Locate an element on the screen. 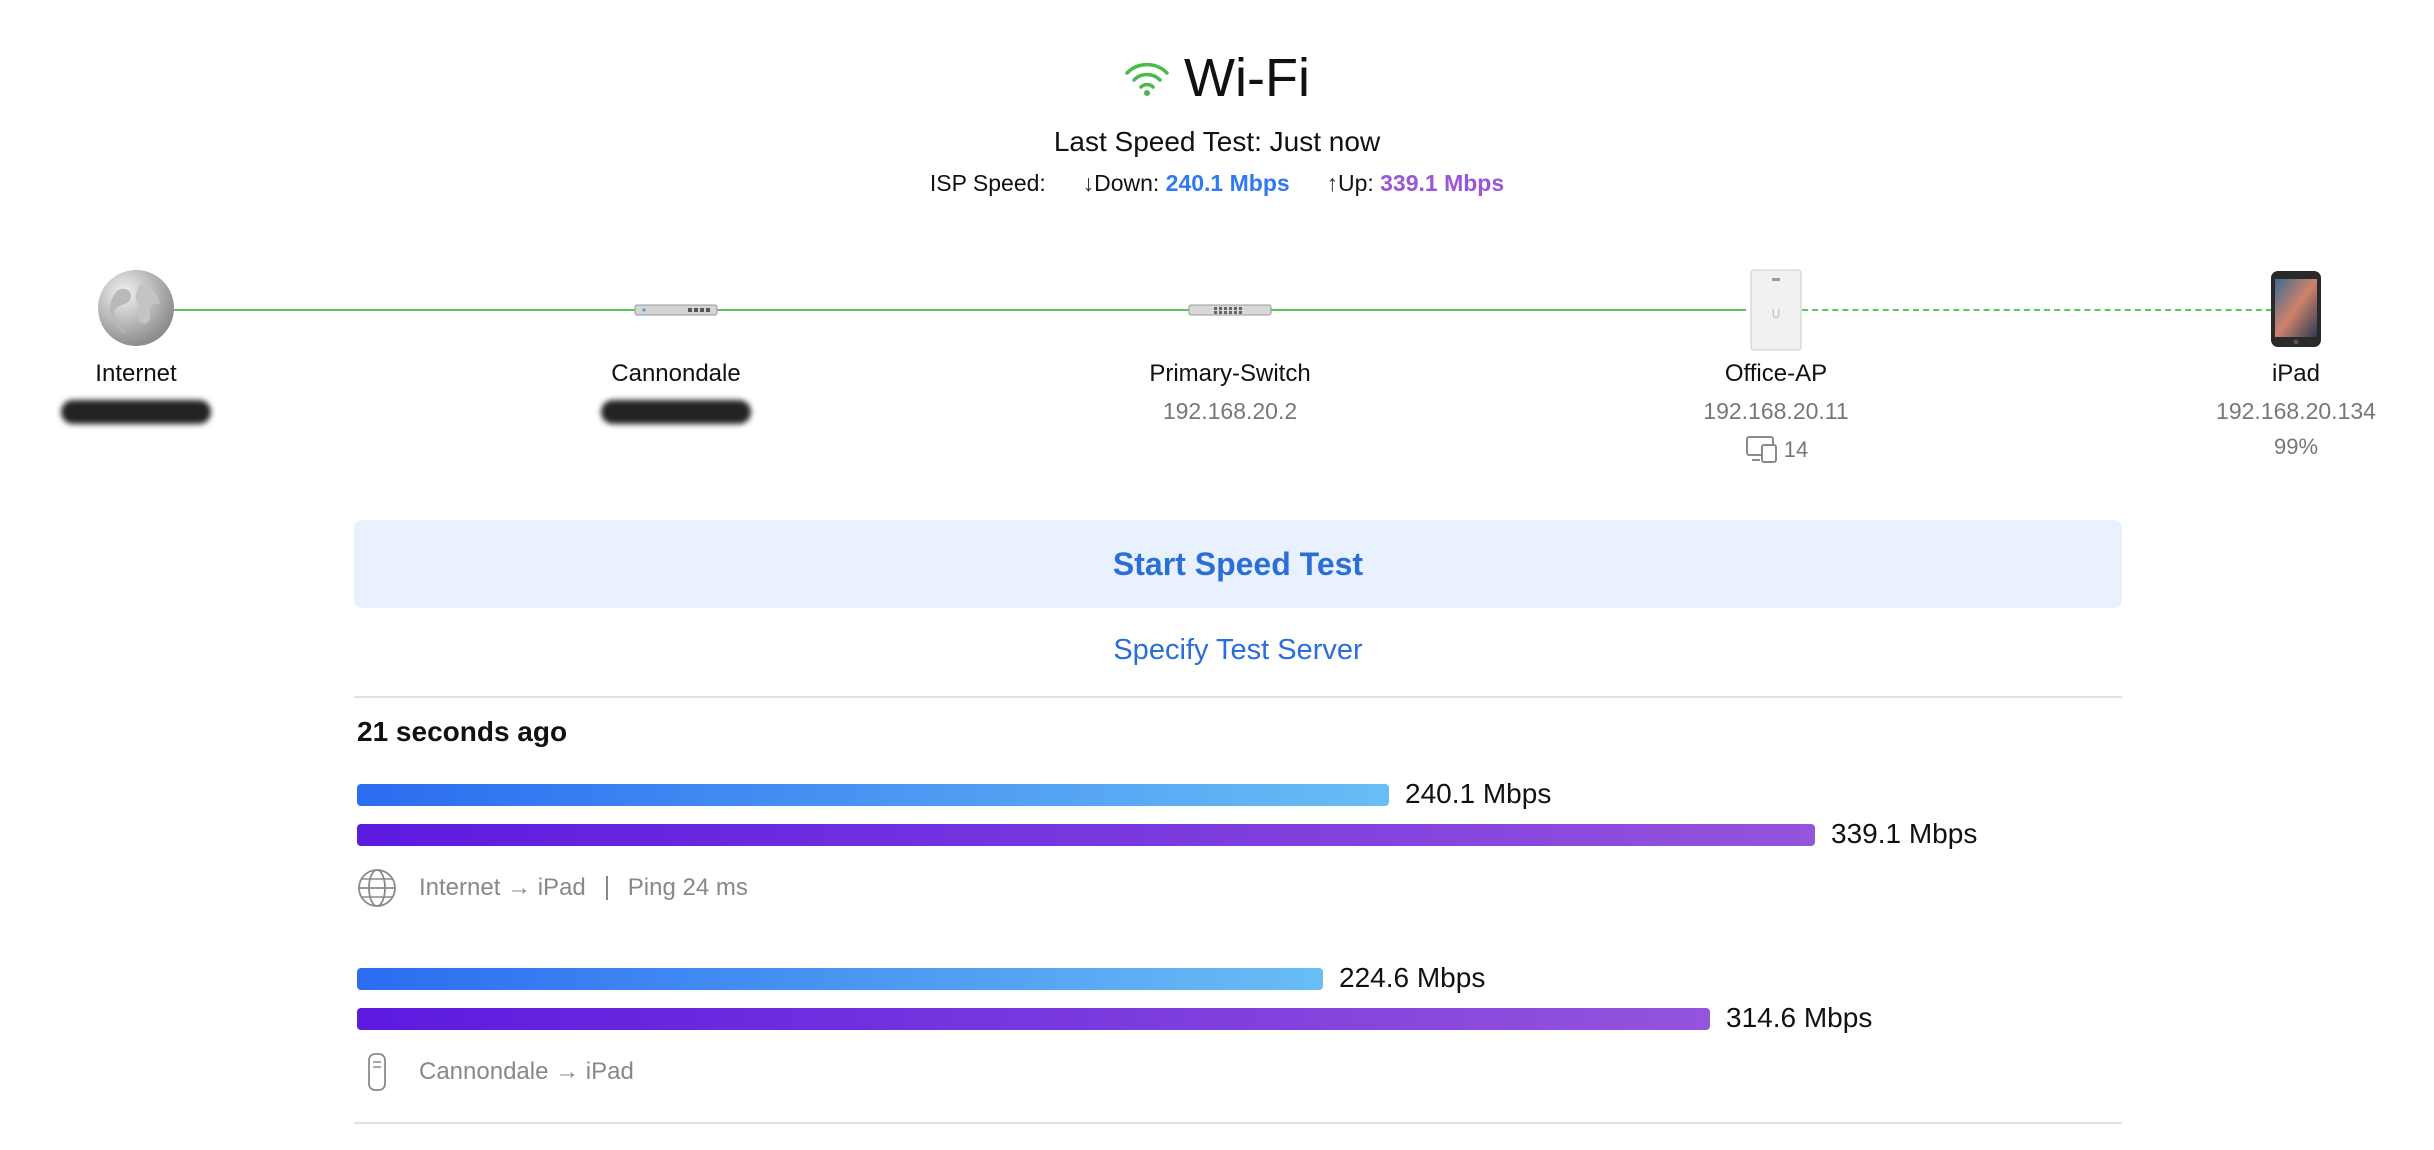 This screenshot has height=1150, width=2434. client-count-value: 14 is located at coordinates (1796, 449).